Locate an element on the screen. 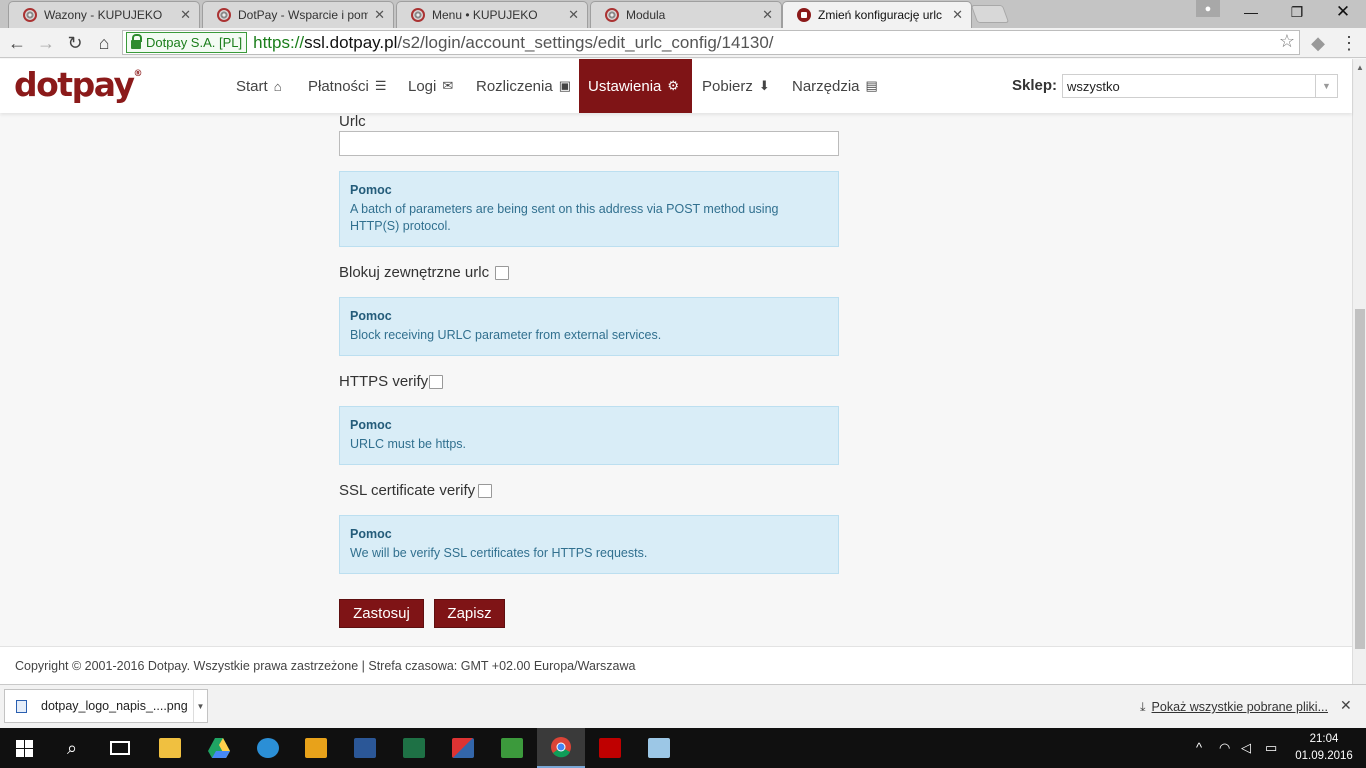 This screenshot has height=768, width=1366. user-profile-icon: ● is located at coordinates (1208, 8).